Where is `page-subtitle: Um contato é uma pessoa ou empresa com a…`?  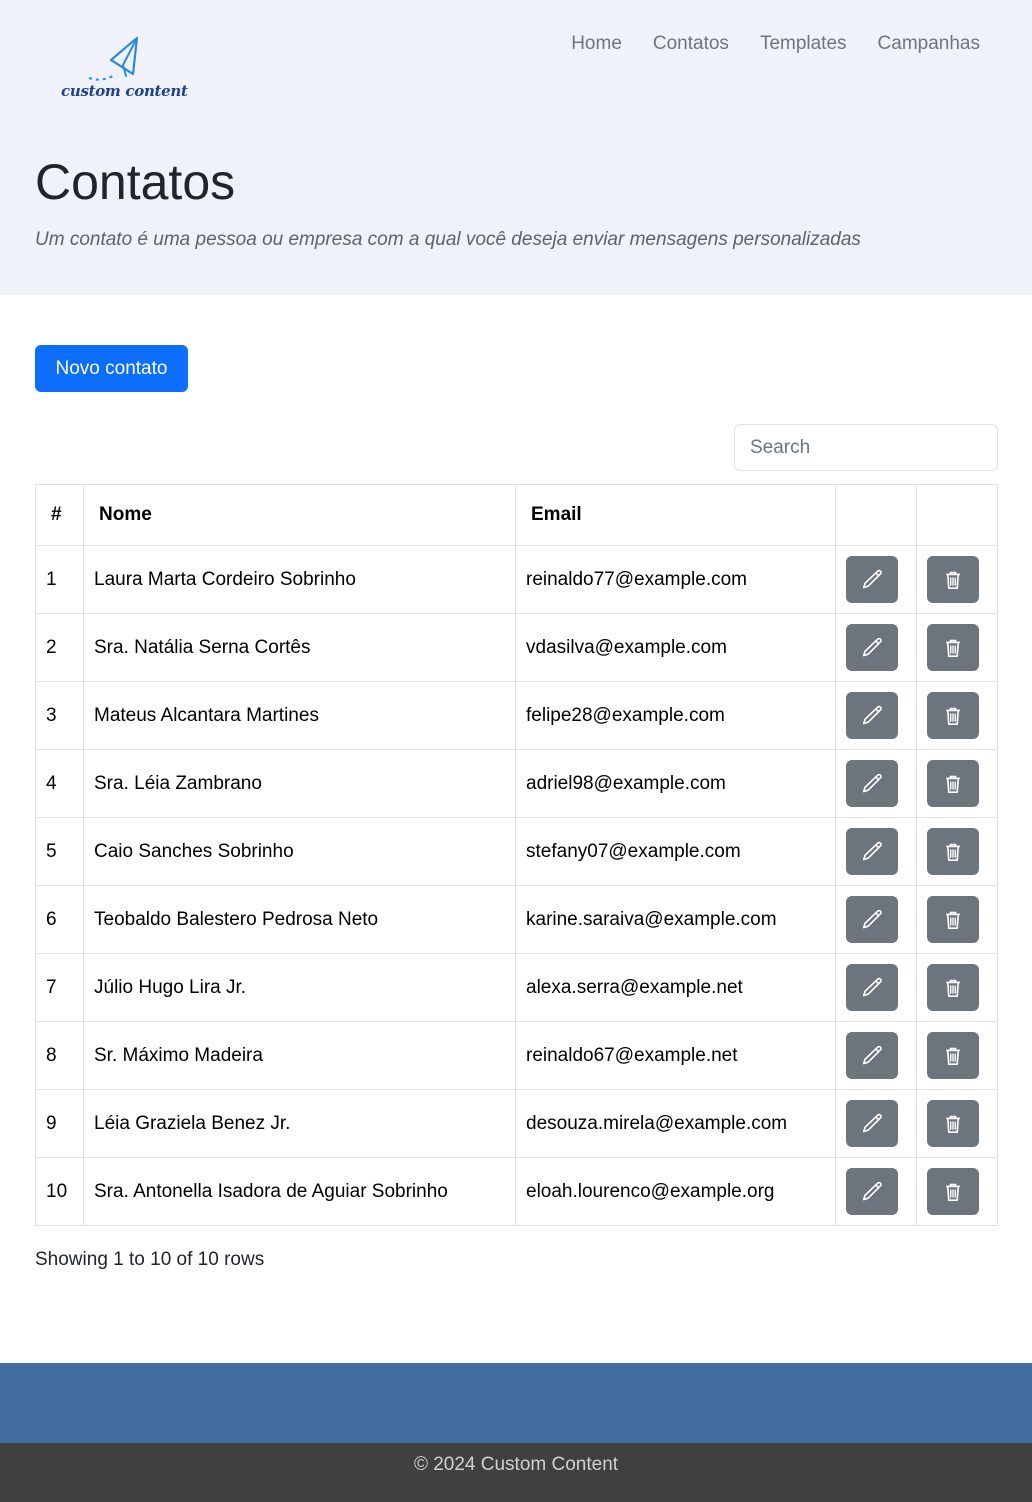
page-subtitle: Um contato é uma pessoa ou empresa com a… is located at coordinates (448, 239).